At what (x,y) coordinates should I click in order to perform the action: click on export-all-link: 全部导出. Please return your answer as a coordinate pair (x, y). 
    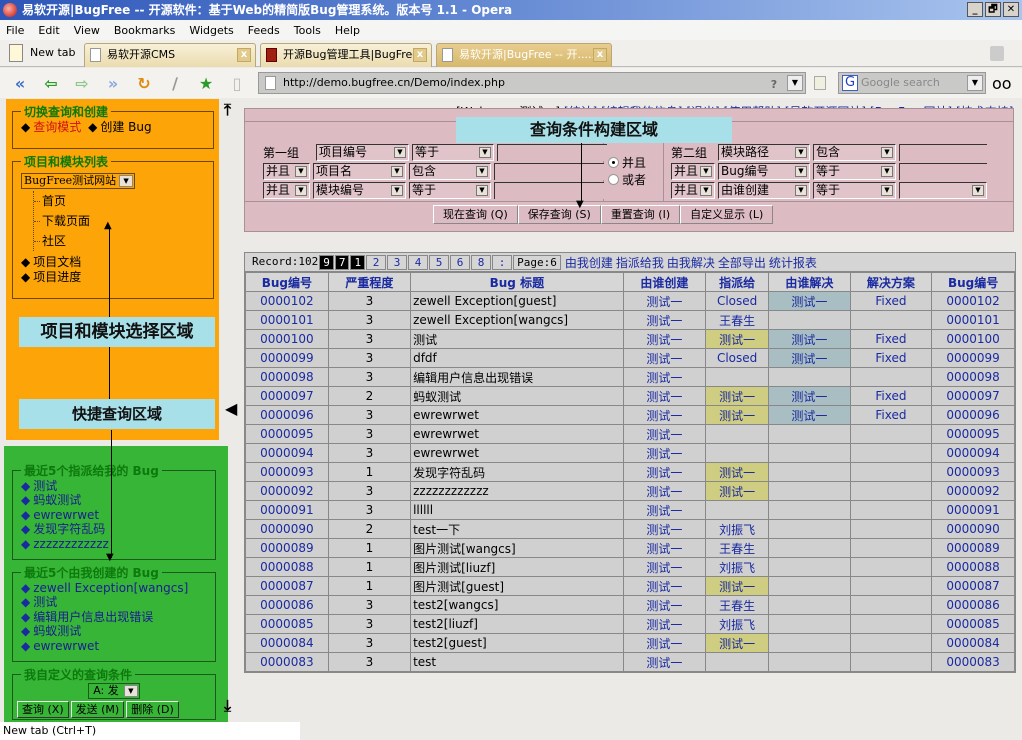
    Looking at the image, I should click on (742, 262).